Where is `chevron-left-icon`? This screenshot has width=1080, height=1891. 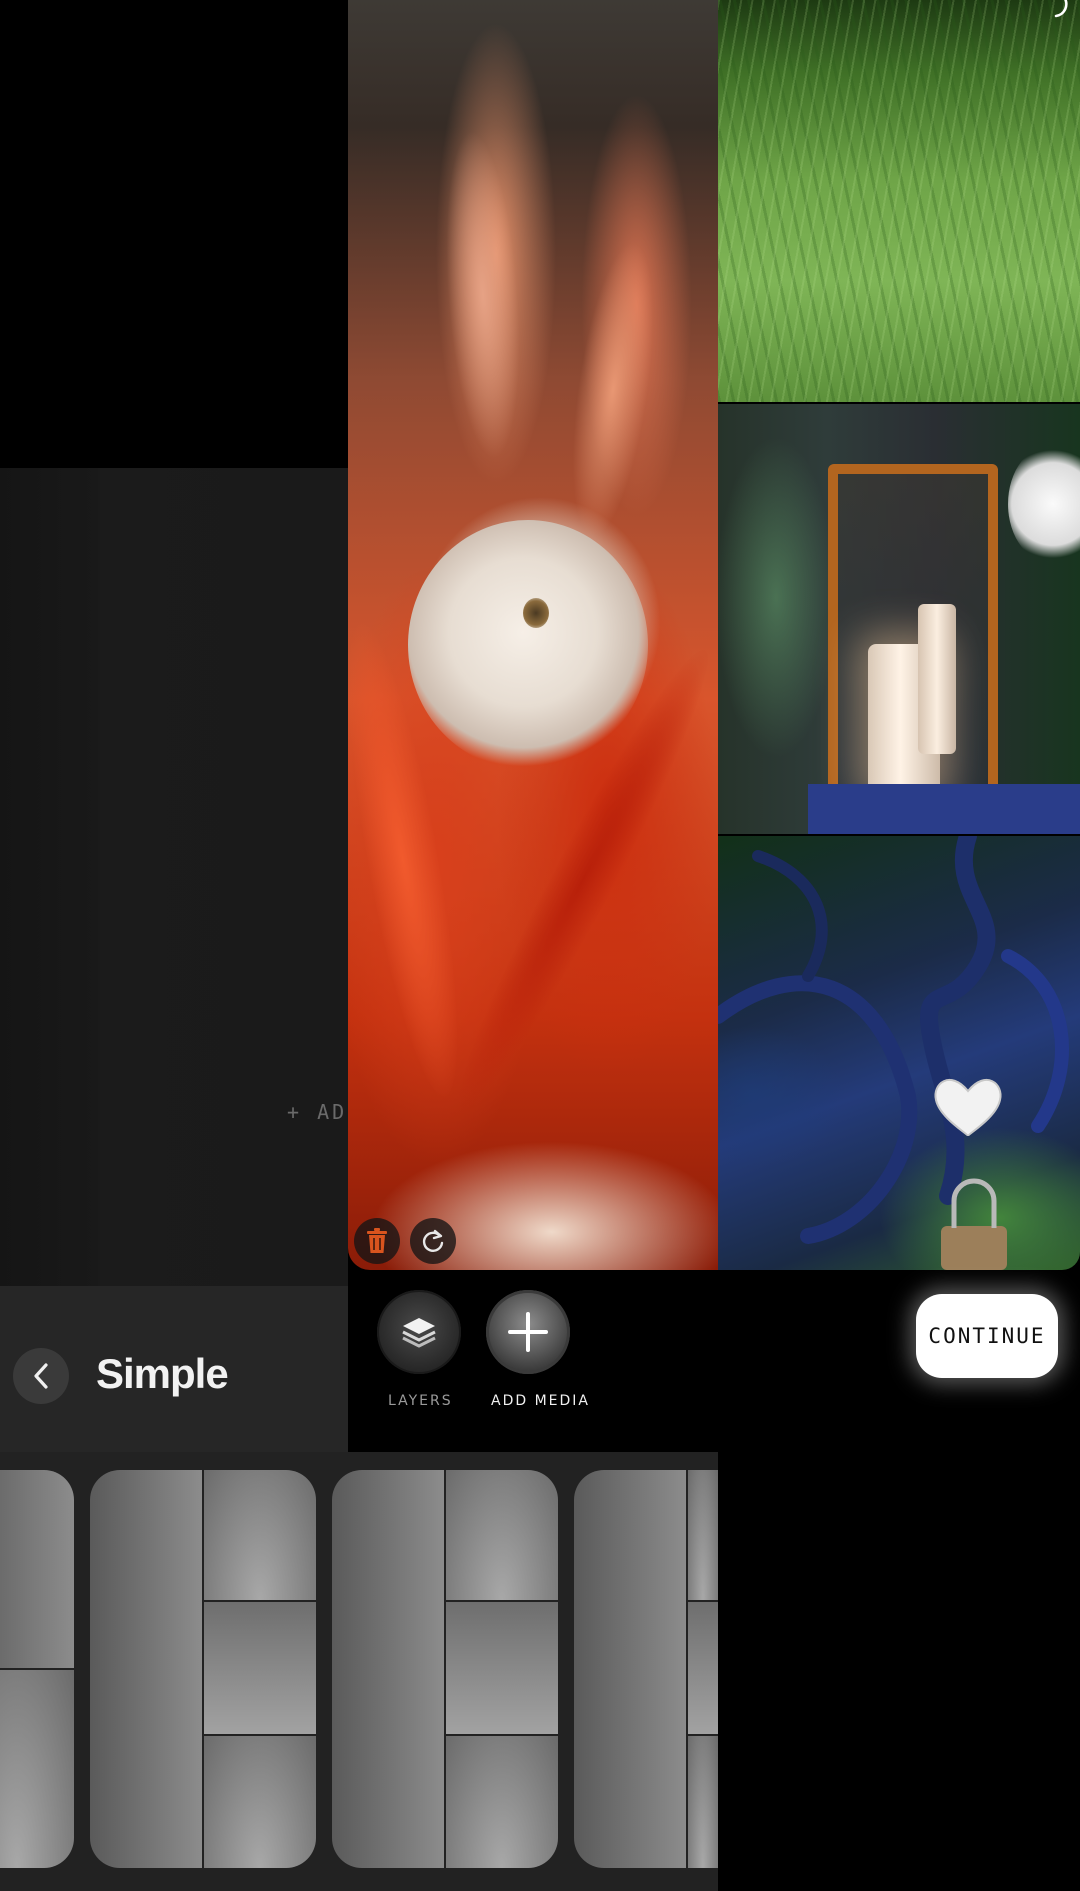 chevron-left-icon is located at coordinates (41, 1376).